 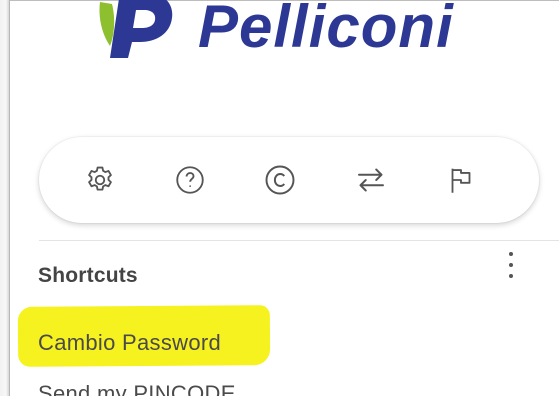 I want to click on brand-name: Pelliconi, so click(x=326, y=30).